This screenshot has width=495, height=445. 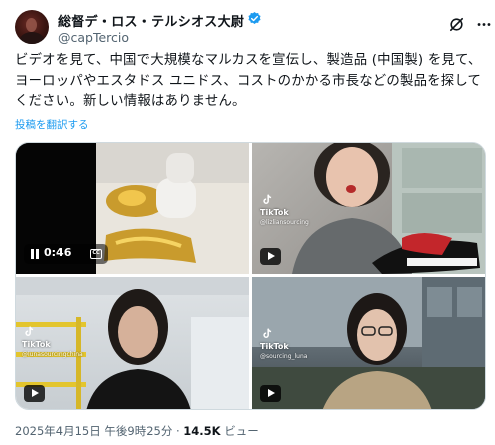 I want to click on tweet-header: 総督デ・ロス・テルシオス大尉 @capTercio, so click(x=253, y=26).